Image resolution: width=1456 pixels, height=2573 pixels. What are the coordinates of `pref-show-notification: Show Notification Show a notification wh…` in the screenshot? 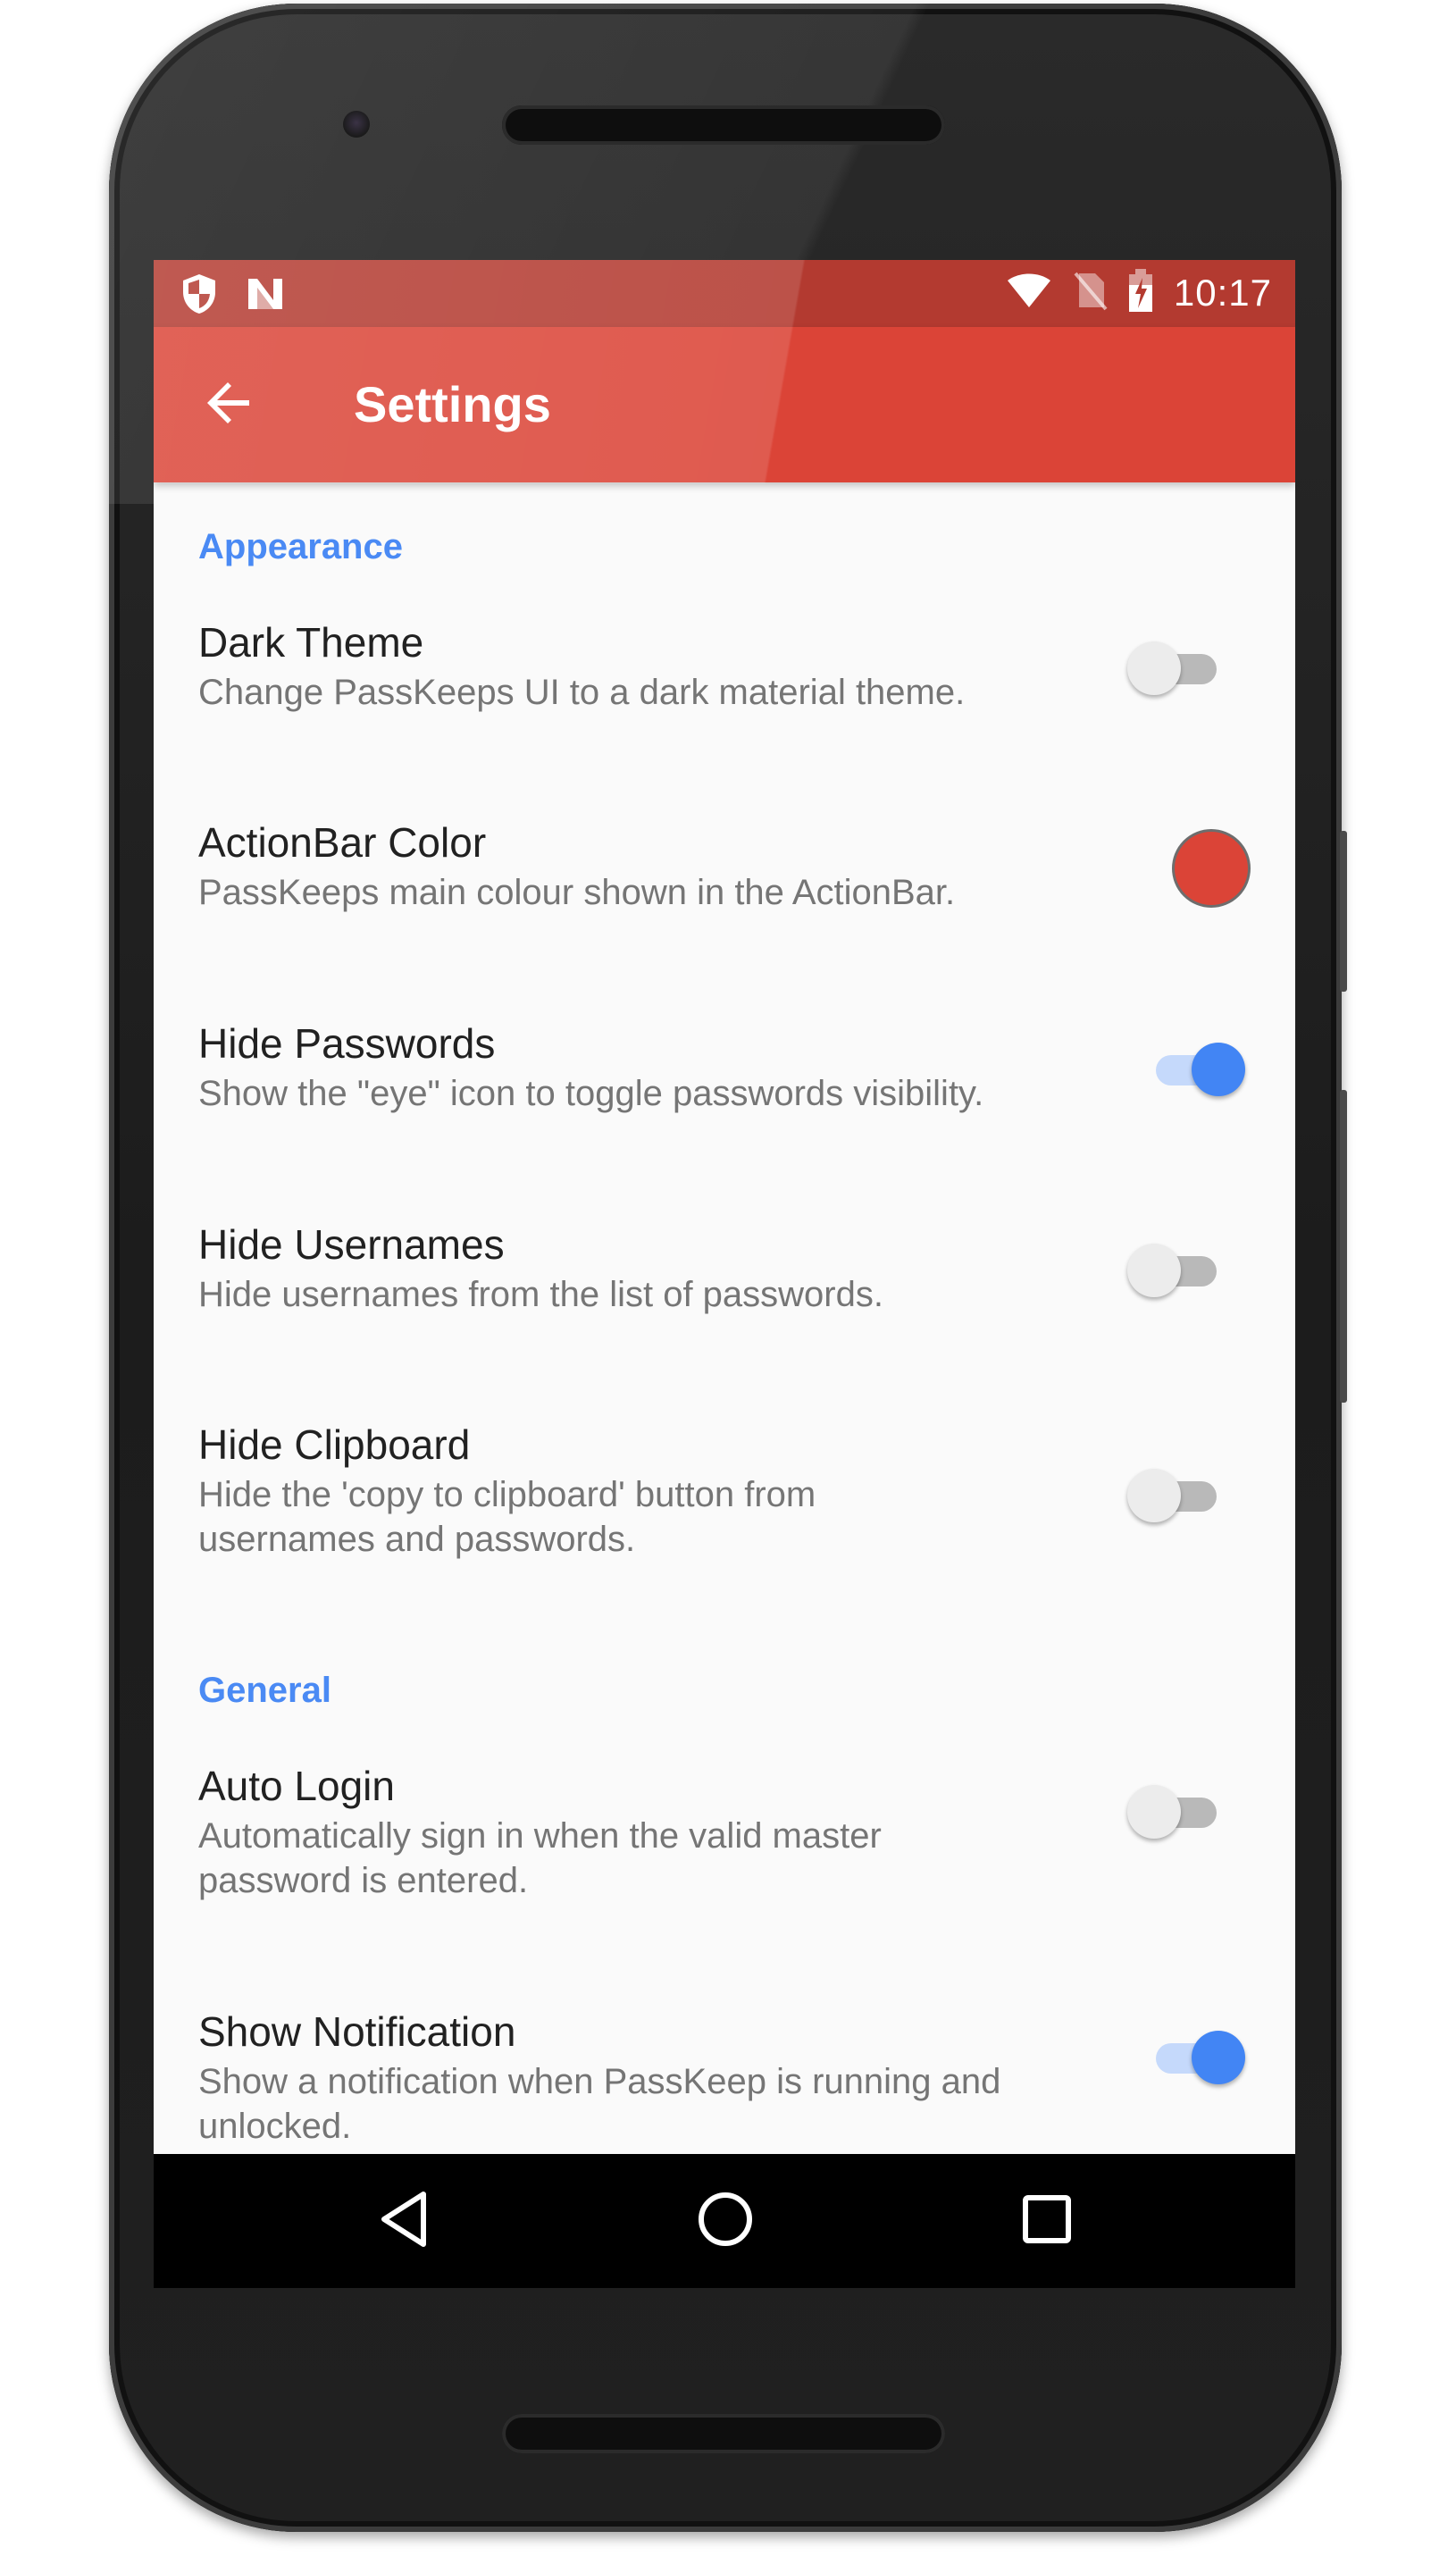 It's located at (724, 2080).